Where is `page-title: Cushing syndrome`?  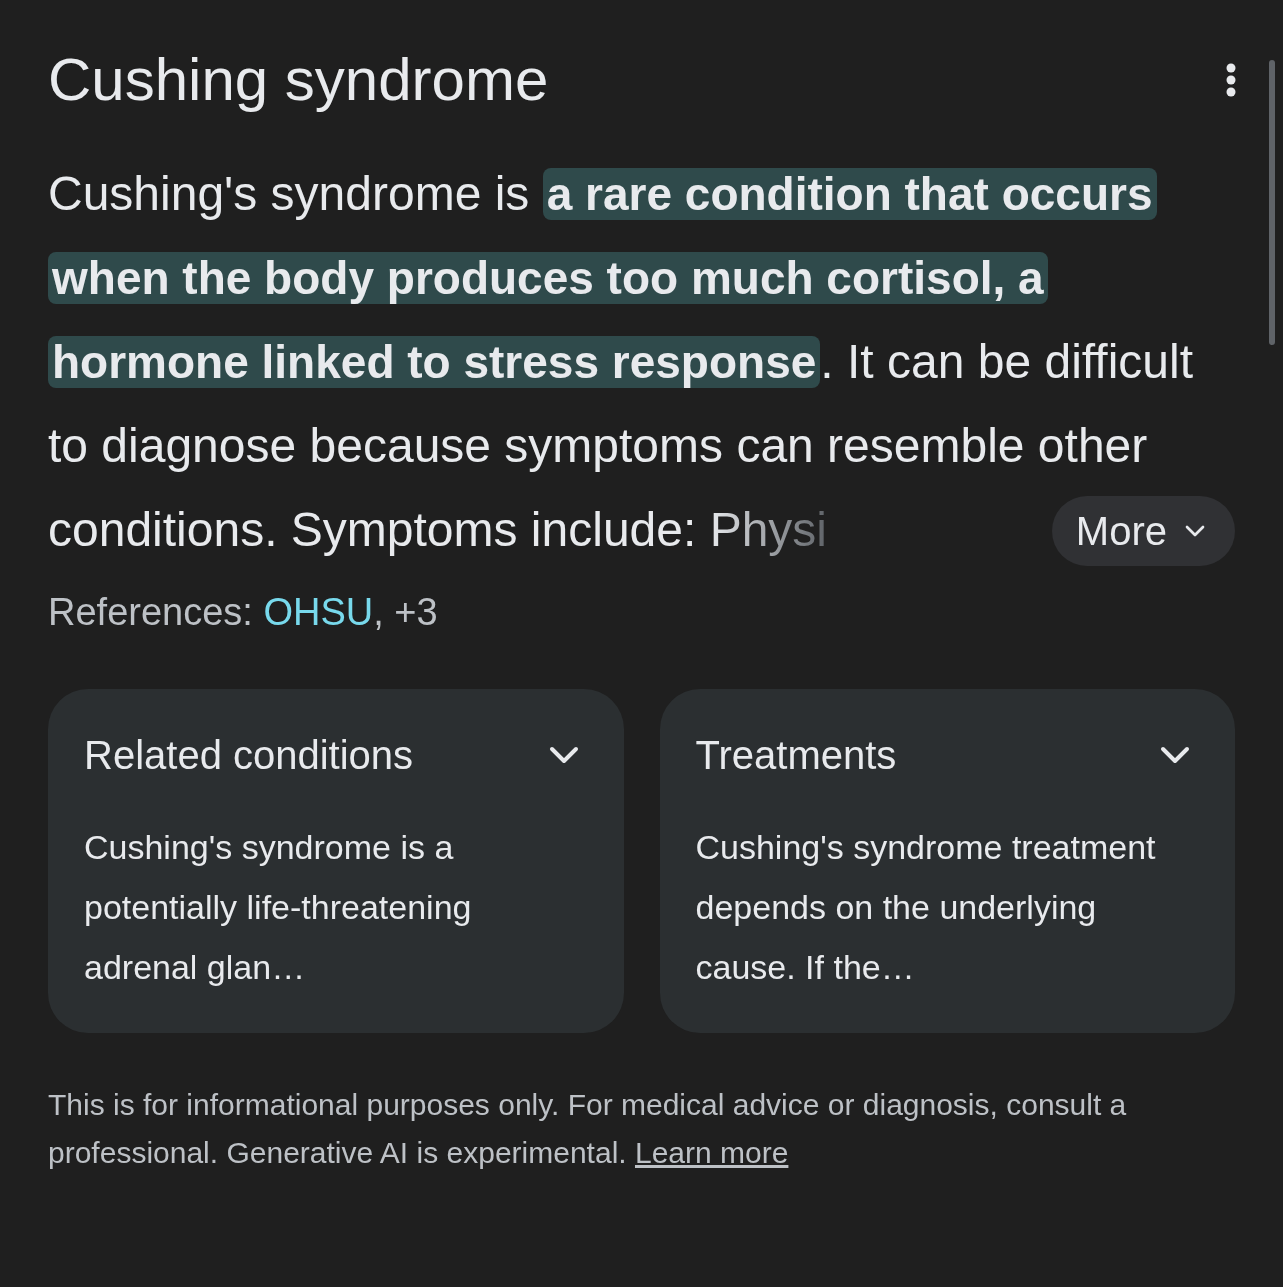
page-title: Cushing syndrome is located at coordinates (298, 80).